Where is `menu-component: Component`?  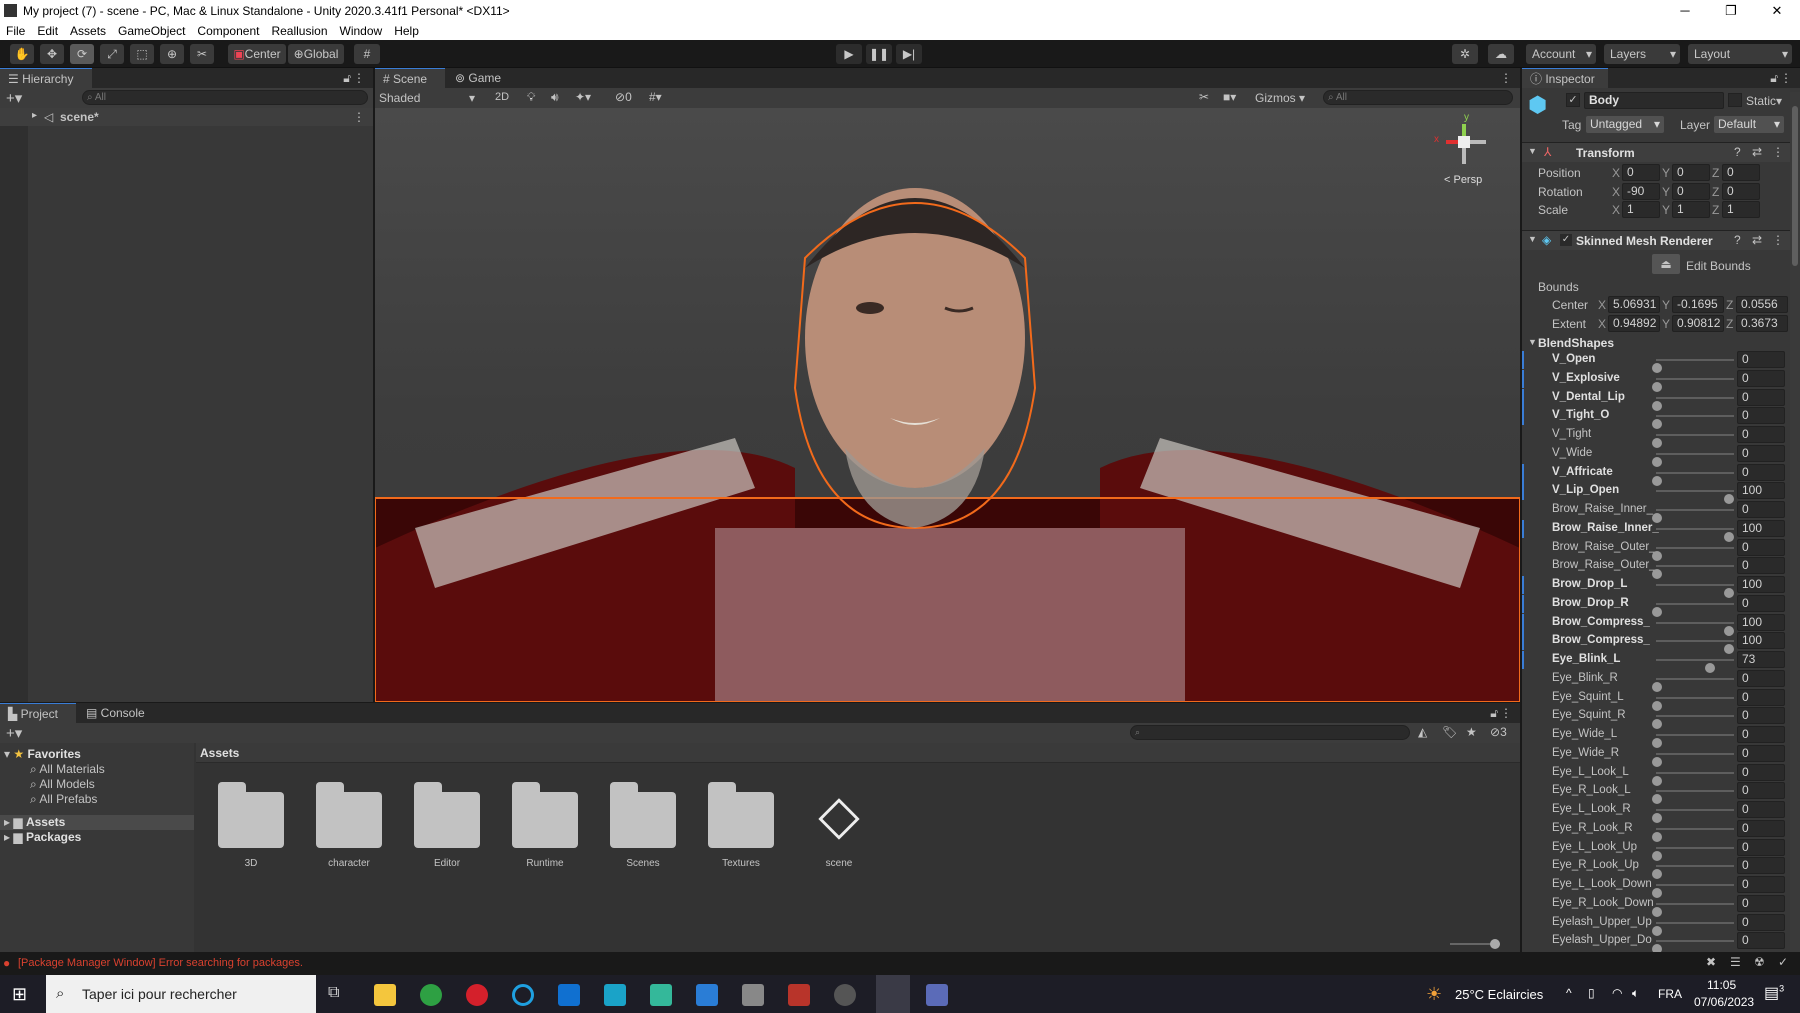 menu-component: Component is located at coordinates (228, 31).